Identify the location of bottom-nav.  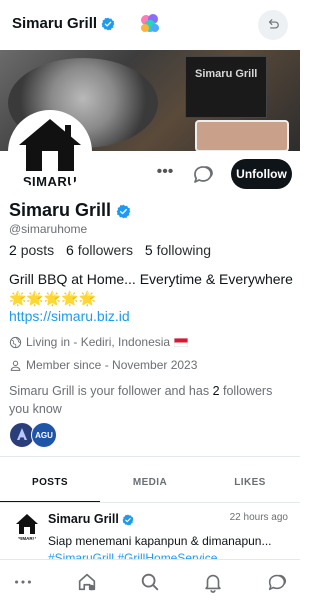
(150, 581).